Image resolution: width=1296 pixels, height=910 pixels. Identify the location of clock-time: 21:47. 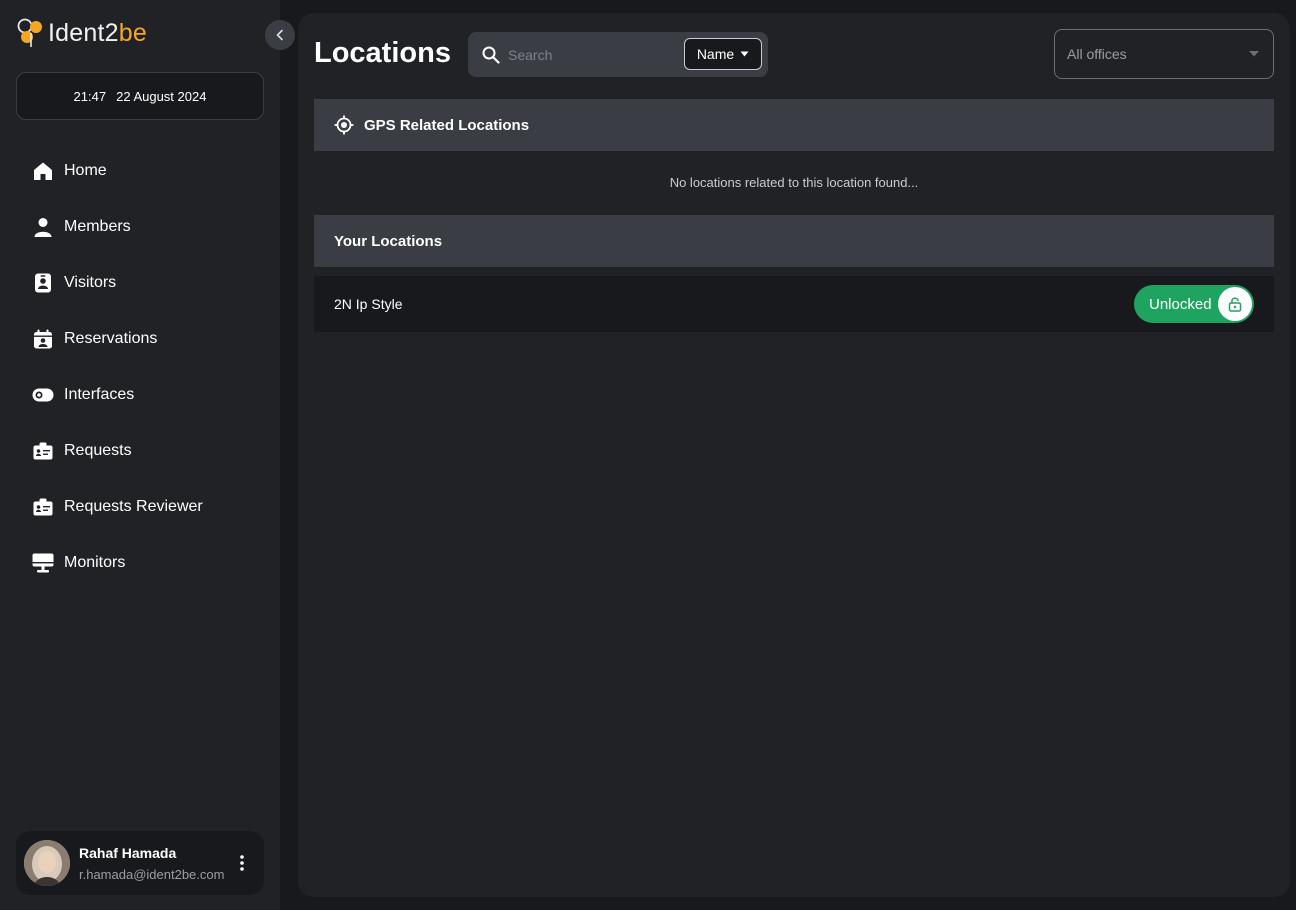
(90, 96).